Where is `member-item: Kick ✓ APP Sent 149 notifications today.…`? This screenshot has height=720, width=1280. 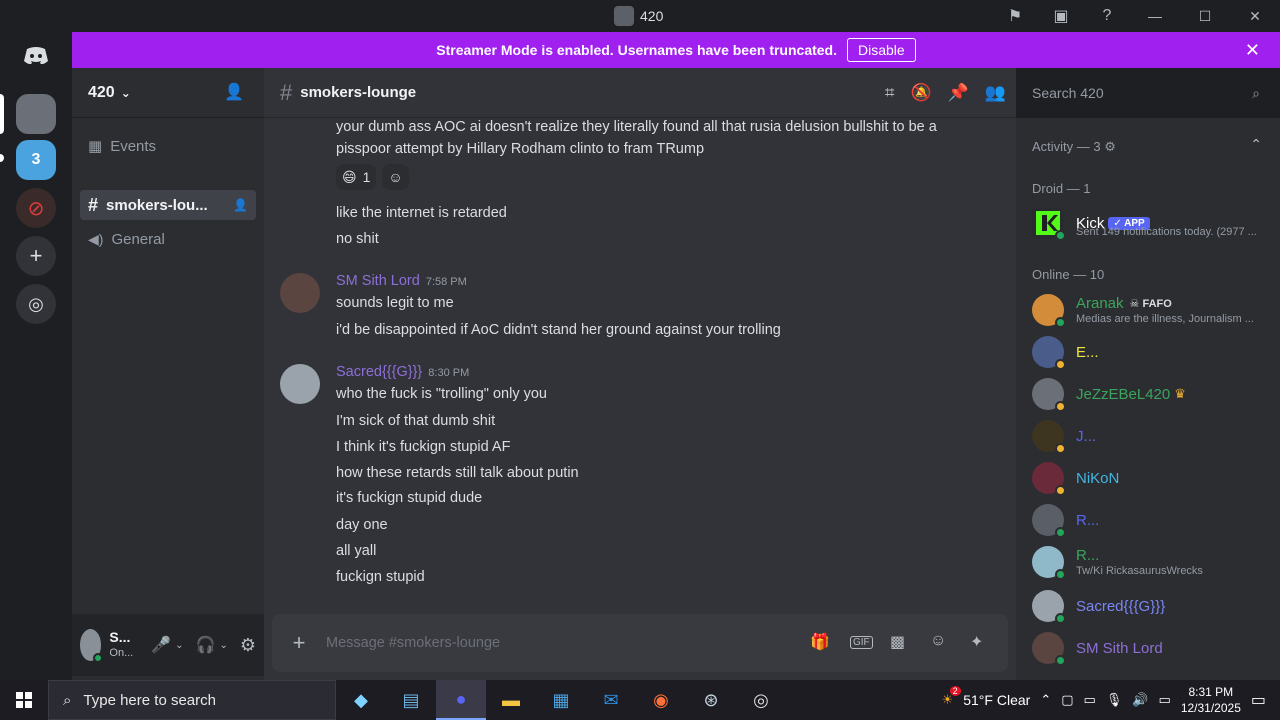
member-item: Kick ✓ APP Sent 149 notifications today.… is located at coordinates (1152, 223).